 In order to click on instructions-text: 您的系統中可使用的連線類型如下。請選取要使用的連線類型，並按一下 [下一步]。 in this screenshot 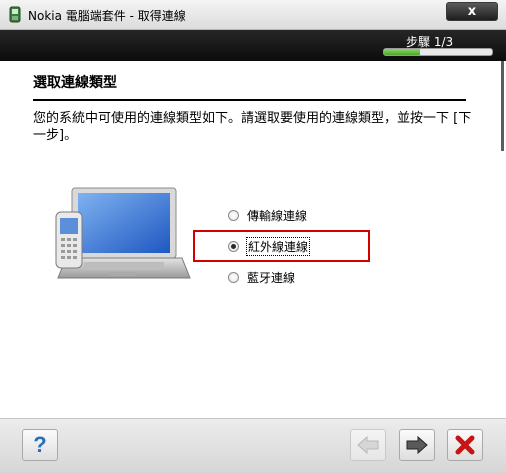, I will do `click(252, 127)`.